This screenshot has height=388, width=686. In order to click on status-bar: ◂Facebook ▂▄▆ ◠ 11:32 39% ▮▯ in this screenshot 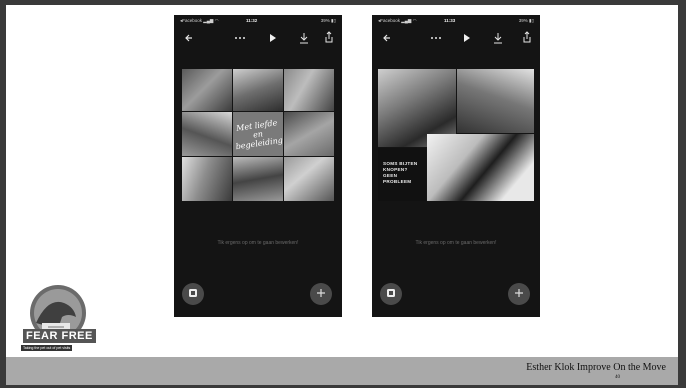, I will do `click(258, 20)`.